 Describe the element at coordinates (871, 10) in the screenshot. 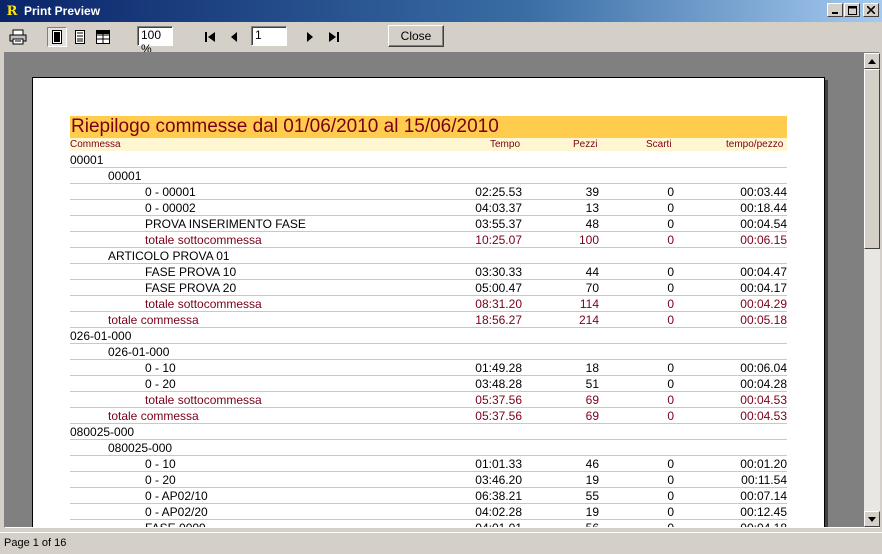

I see `close-window-button` at that location.